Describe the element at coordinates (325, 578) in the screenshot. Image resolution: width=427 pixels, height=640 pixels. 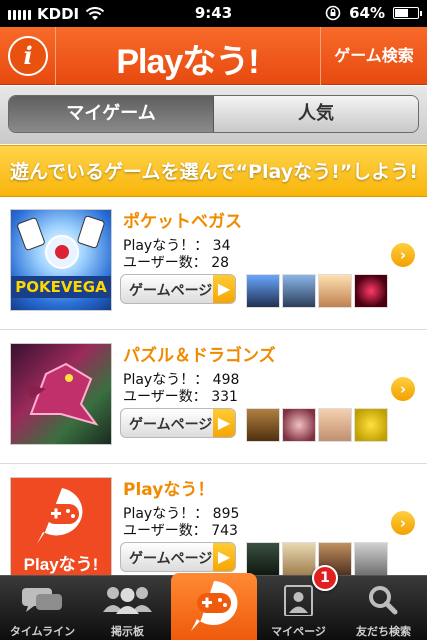
I see `notification-badge: 1` at that location.